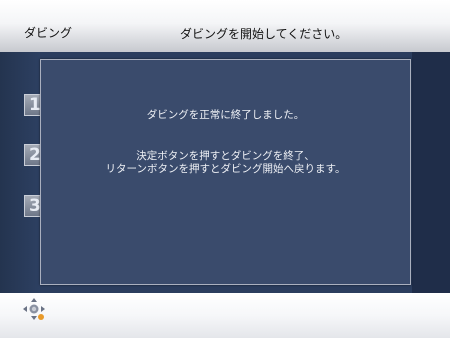  What do you see at coordinates (48, 33) in the screenshot?
I see `screen-title: ダビング` at bounding box center [48, 33].